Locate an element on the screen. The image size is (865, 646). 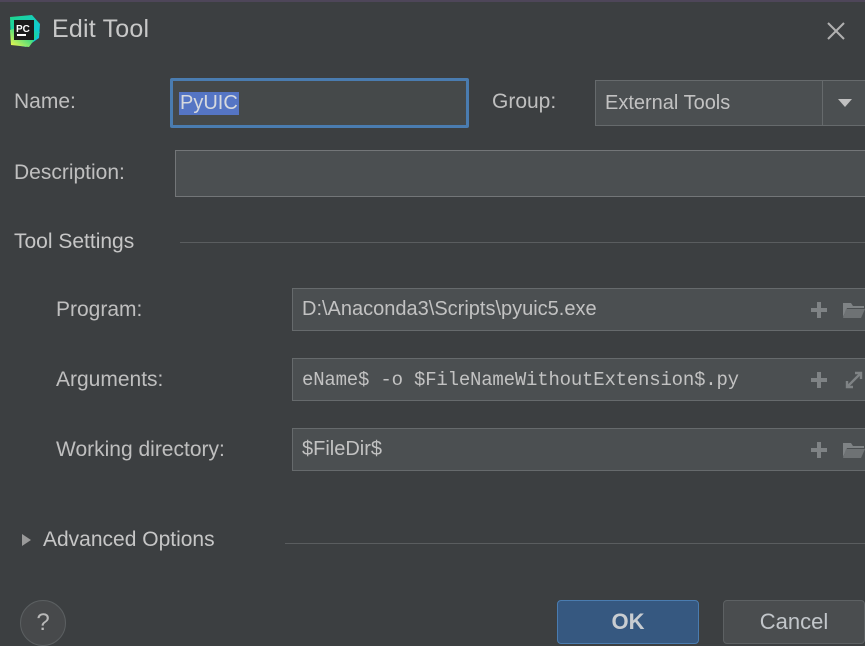
title-bar: PC Edit Tool is located at coordinates (432, 29).